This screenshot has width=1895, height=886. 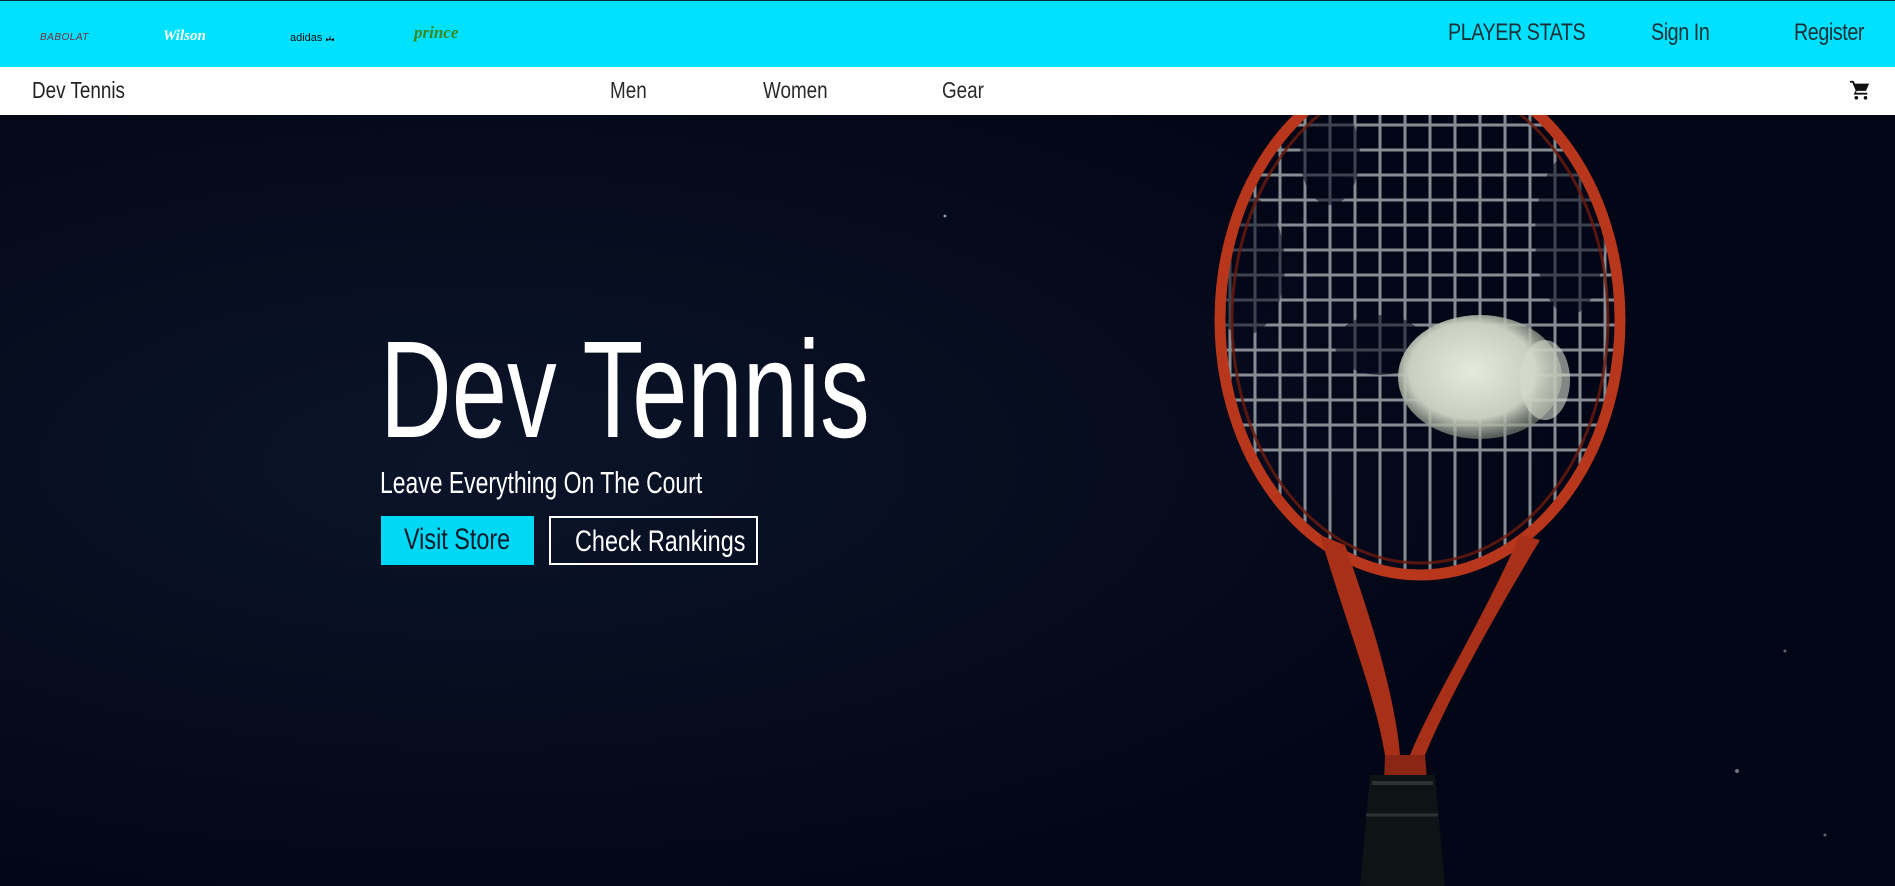 I want to click on main-navbar: Dev Tennis Men Women Gear, so click(x=947, y=91).